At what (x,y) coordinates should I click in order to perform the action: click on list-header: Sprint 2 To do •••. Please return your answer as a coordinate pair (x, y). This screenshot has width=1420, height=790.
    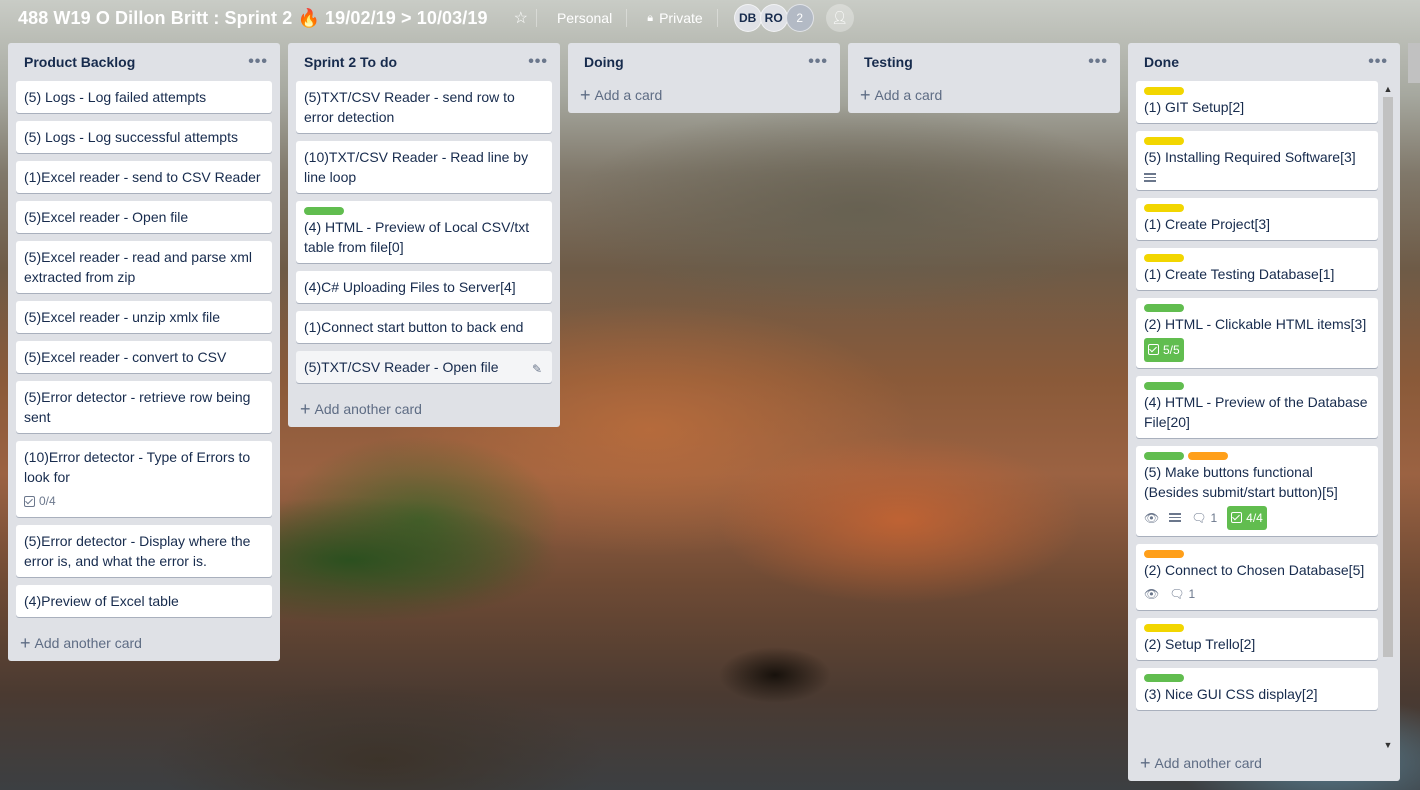
    Looking at the image, I should click on (424, 62).